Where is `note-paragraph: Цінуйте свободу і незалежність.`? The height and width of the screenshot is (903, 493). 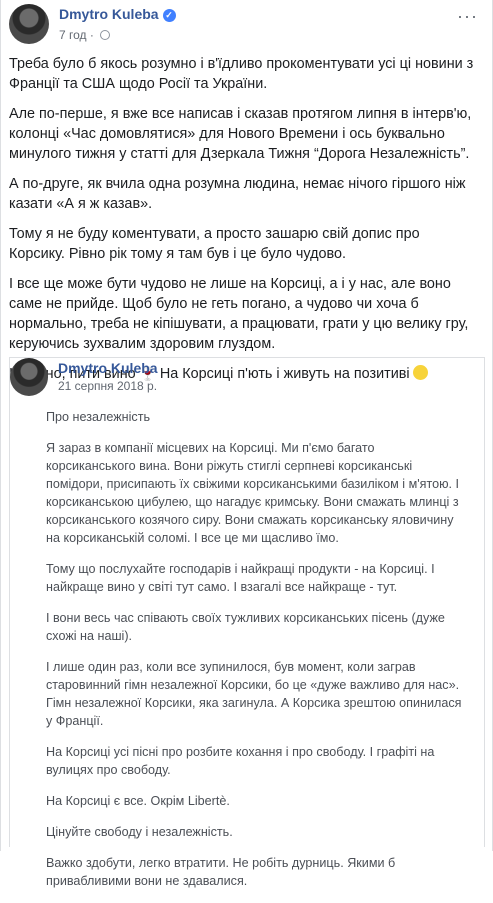
note-paragraph: Цінуйте свободу і незалежність. is located at coordinates (139, 832).